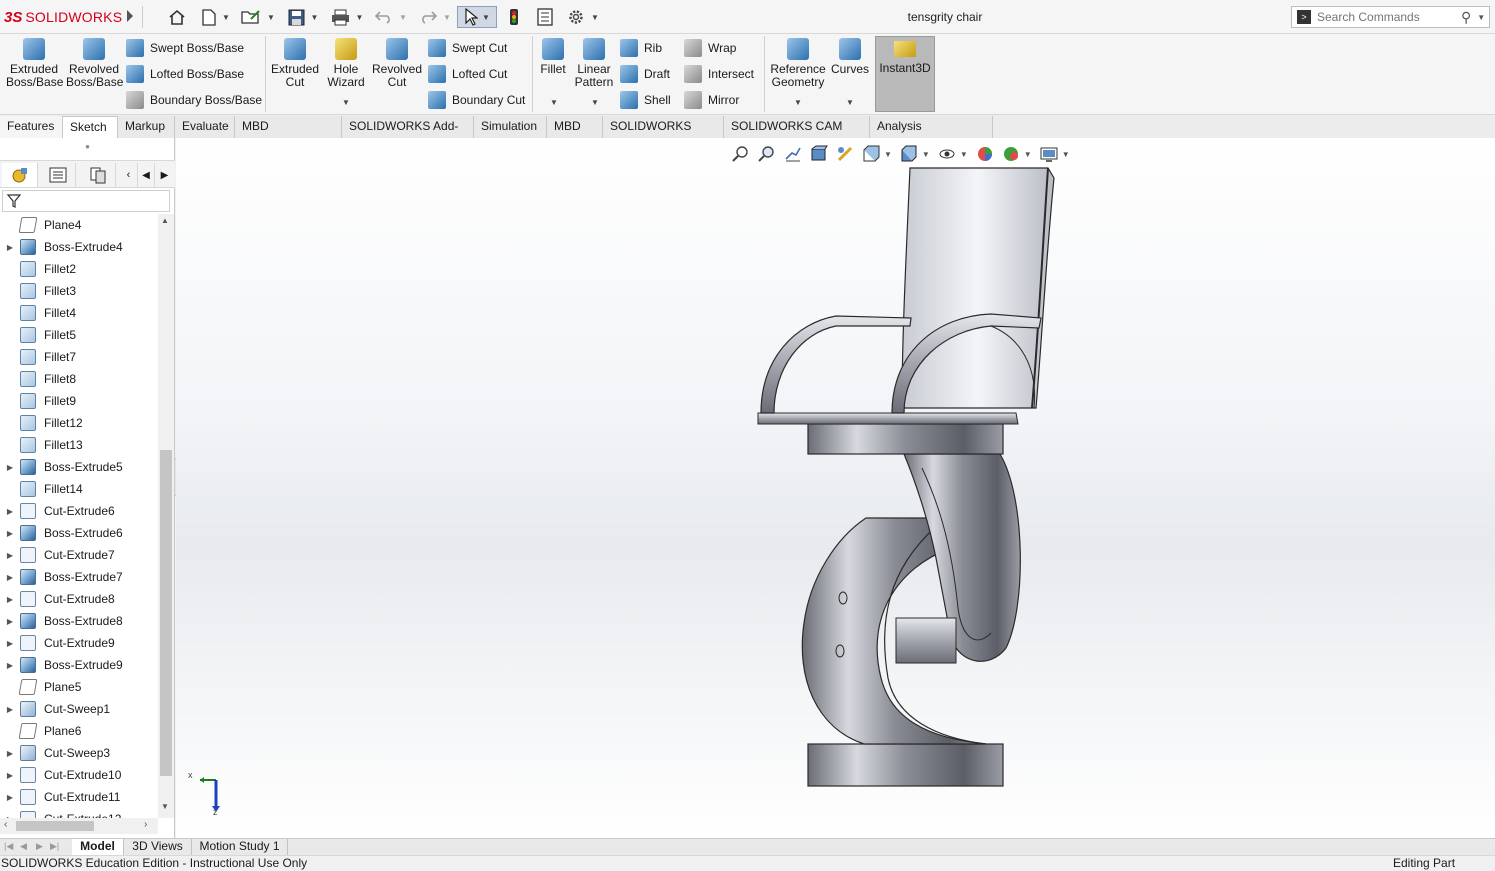  I want to click on display-style-icon, so click(909, 154).